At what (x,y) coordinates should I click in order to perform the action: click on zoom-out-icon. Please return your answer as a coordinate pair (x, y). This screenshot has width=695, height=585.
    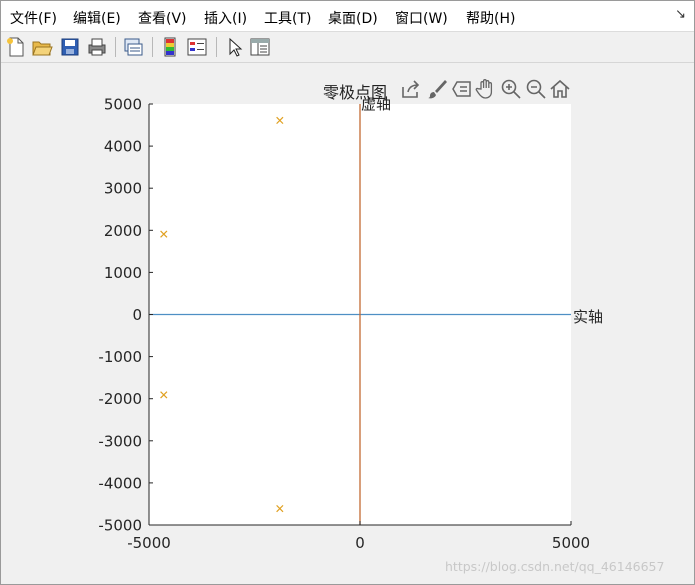
    Looking at the image, I should click on (536, 89).